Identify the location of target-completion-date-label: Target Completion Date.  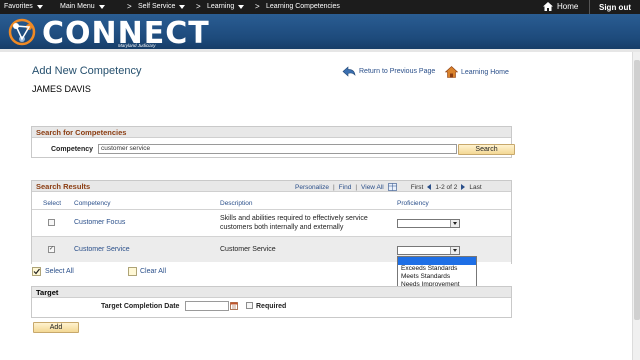
(140, 306).